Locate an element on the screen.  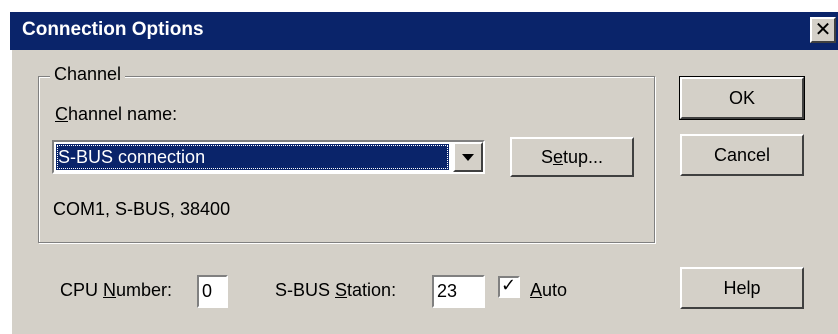
ok-button: OK is located at coordinates (742, 98).